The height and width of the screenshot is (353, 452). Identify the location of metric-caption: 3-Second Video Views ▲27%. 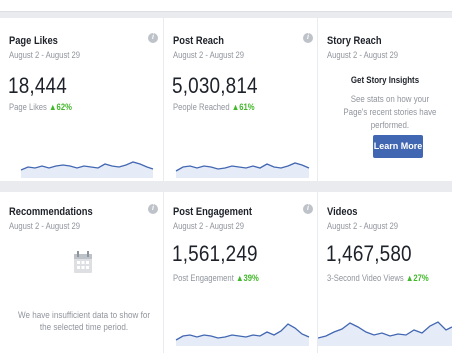
(378, 278).